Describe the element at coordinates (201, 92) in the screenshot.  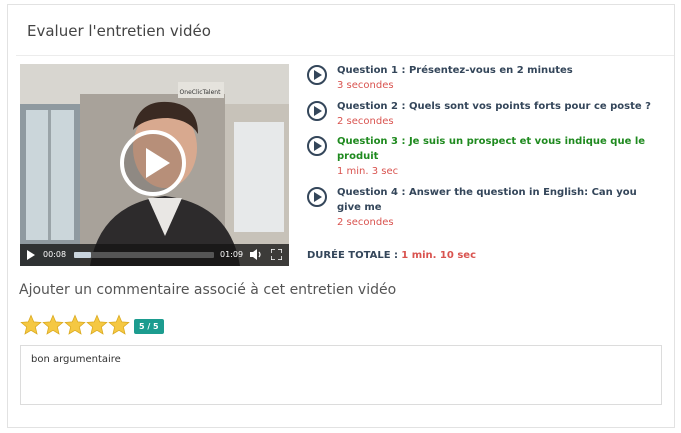
I see `wall-sign-text: OneClicTalent` at that location.